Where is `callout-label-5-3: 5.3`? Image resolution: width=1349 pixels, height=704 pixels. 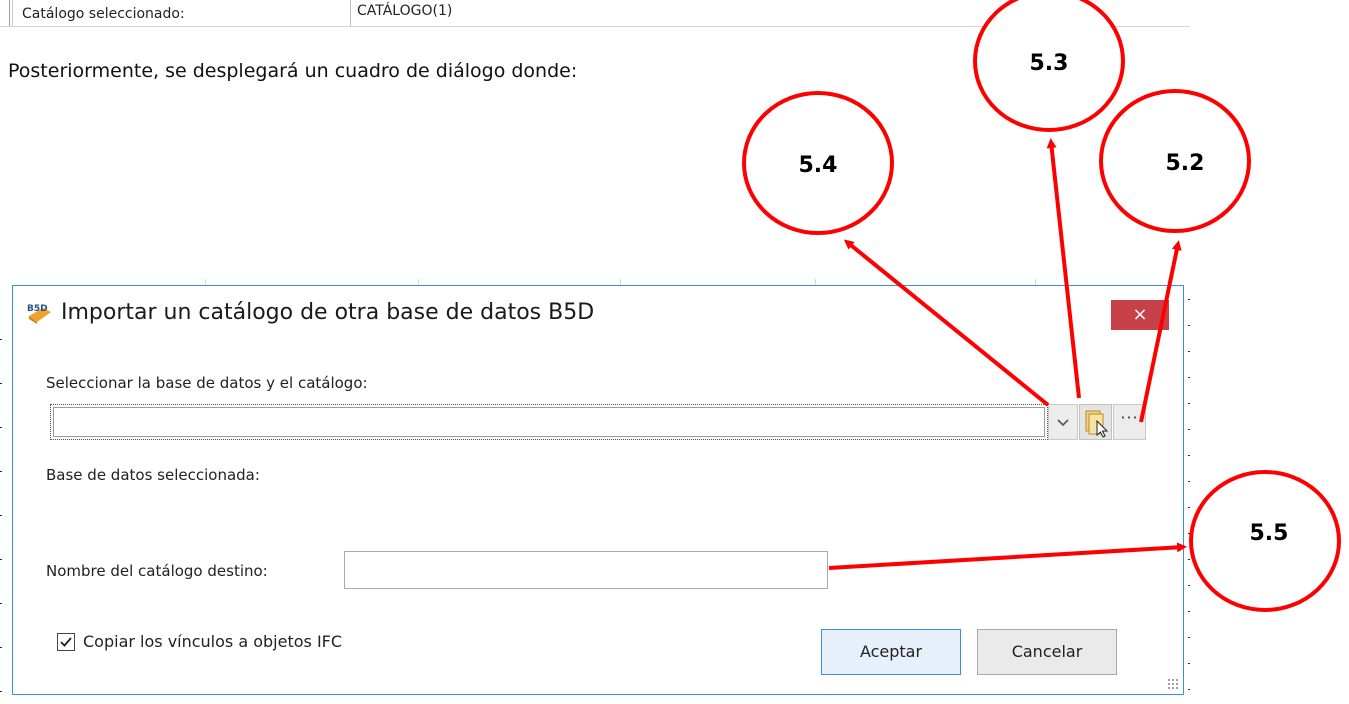 callout-label-5-3: 5.3 is located at coordinates (1049, 63).